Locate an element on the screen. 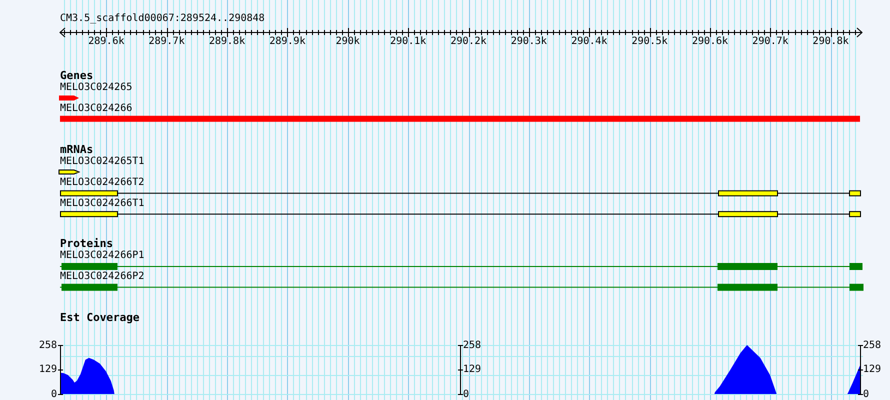 This screenshot has height=400, width=890. tick-label: 289.8k is located at coordinates (227, 42).